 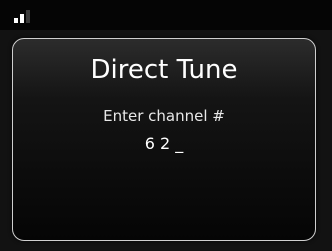 I want to click on dialog-title: Direct Tune, so click(x=164, y=70).